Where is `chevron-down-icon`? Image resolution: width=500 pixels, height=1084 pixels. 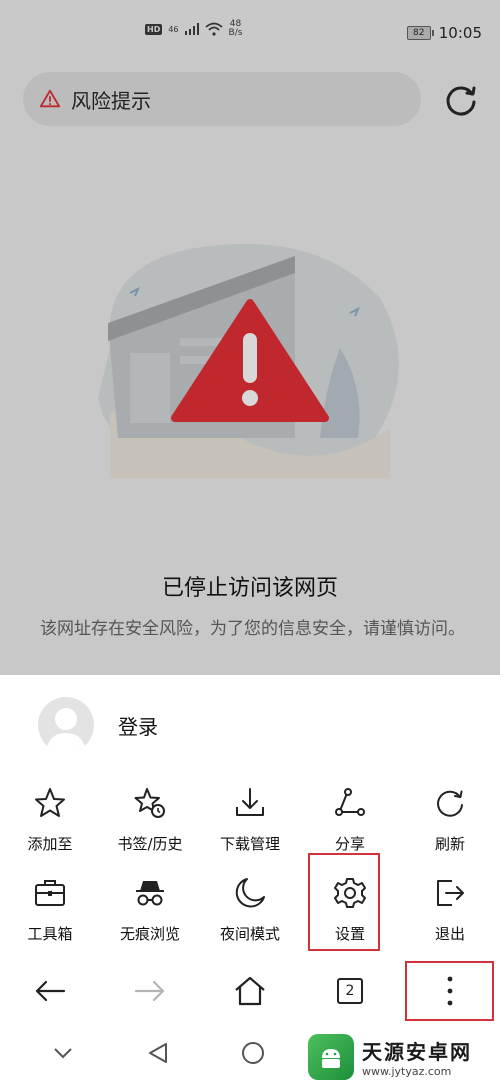
chevron-down-icon is located at coordinates (62, 1052).